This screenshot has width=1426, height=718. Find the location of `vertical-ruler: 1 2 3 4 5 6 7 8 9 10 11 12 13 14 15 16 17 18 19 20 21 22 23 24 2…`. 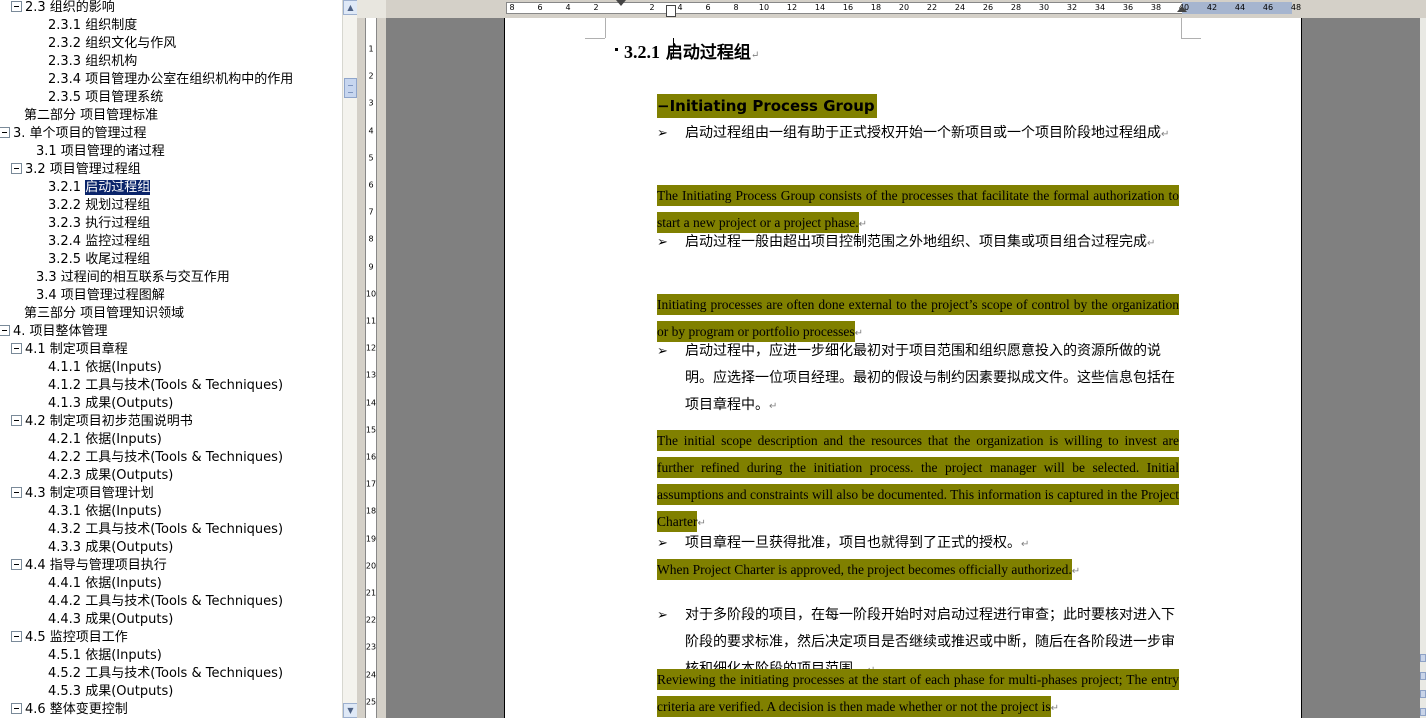

vertical-ruler: 1 2 3 4 5 6 7 8 9 10 11 12 13 14 15 16 17 18 19 20 21 22 23 24 2… is located at coordinates (372, 368).